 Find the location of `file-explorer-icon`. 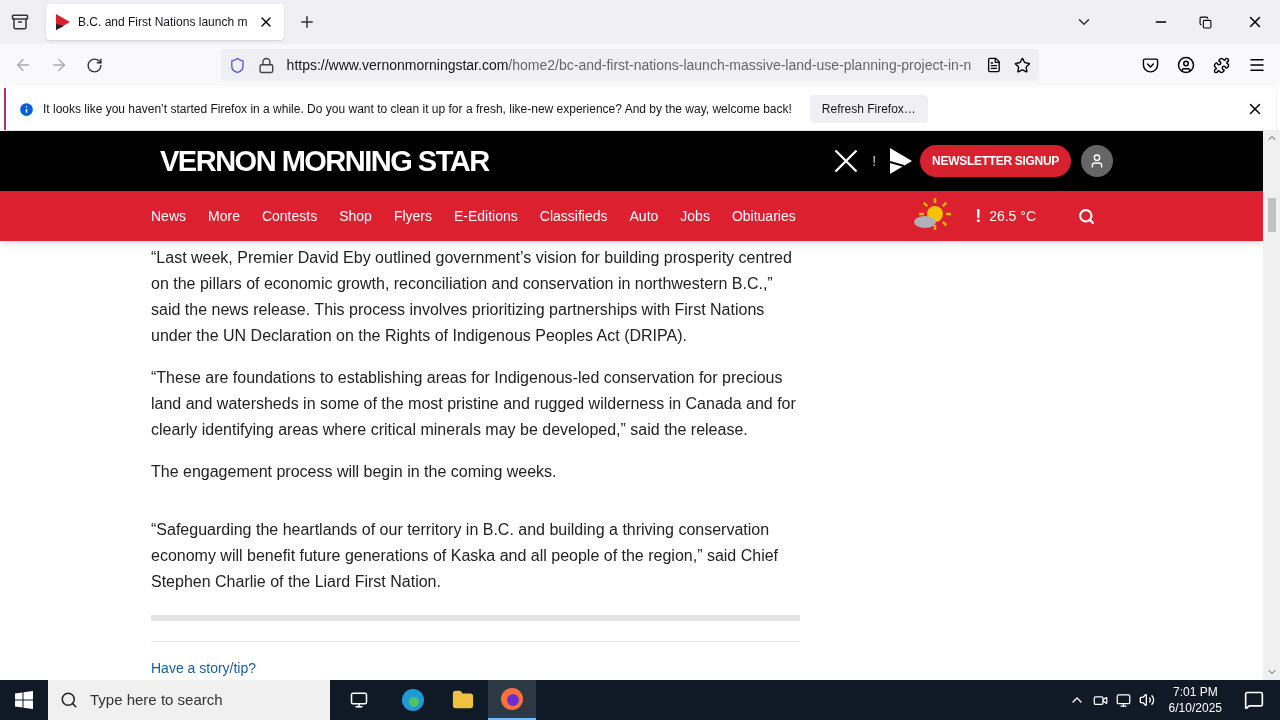

file-explorer-icon is located at coordinates (463, 700).